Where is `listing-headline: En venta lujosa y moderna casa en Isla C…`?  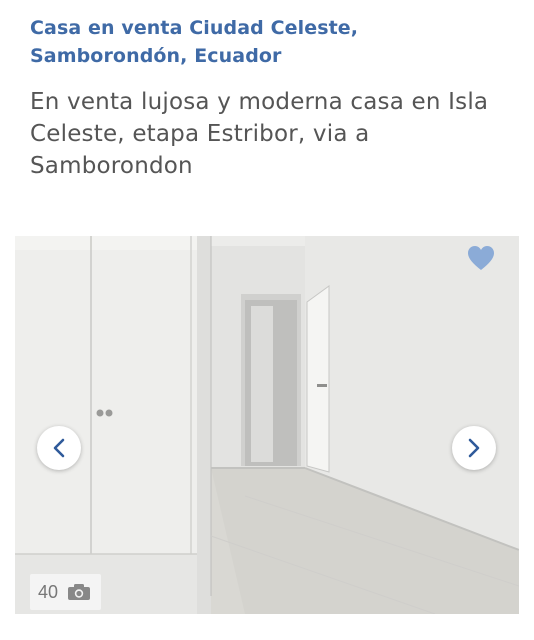 listing-headline: En venta lujosa y moderna casa en Isla C… is located at coordinates (259, 134).